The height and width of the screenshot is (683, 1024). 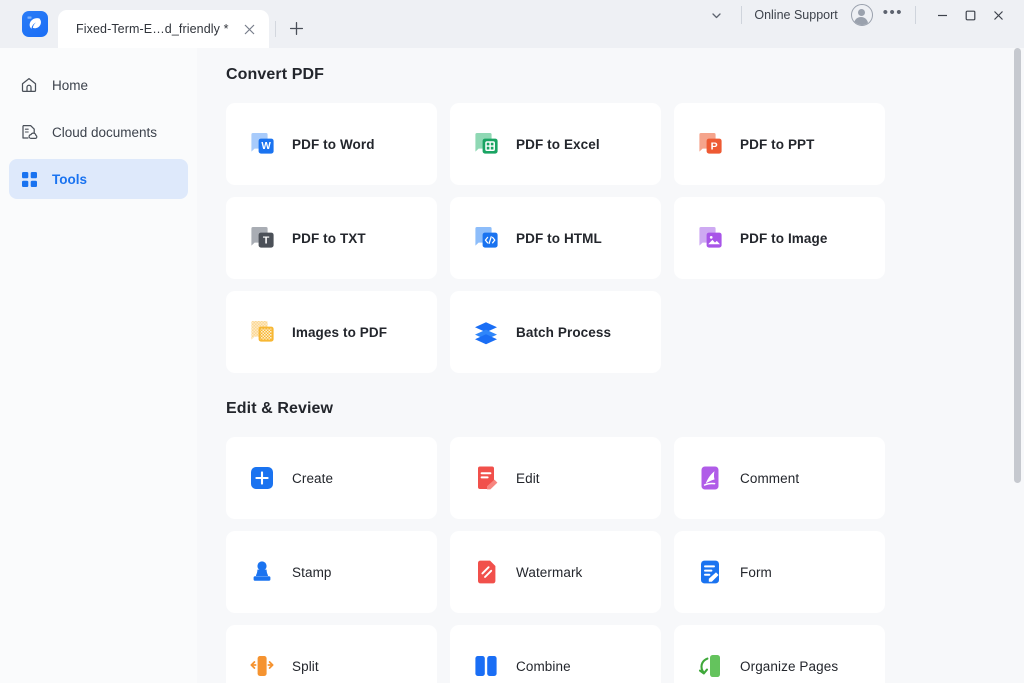 What do you see at coordinates (250, 29) in the screenshot?
I see `tab-close-icon` at bounding box center [250, 29].